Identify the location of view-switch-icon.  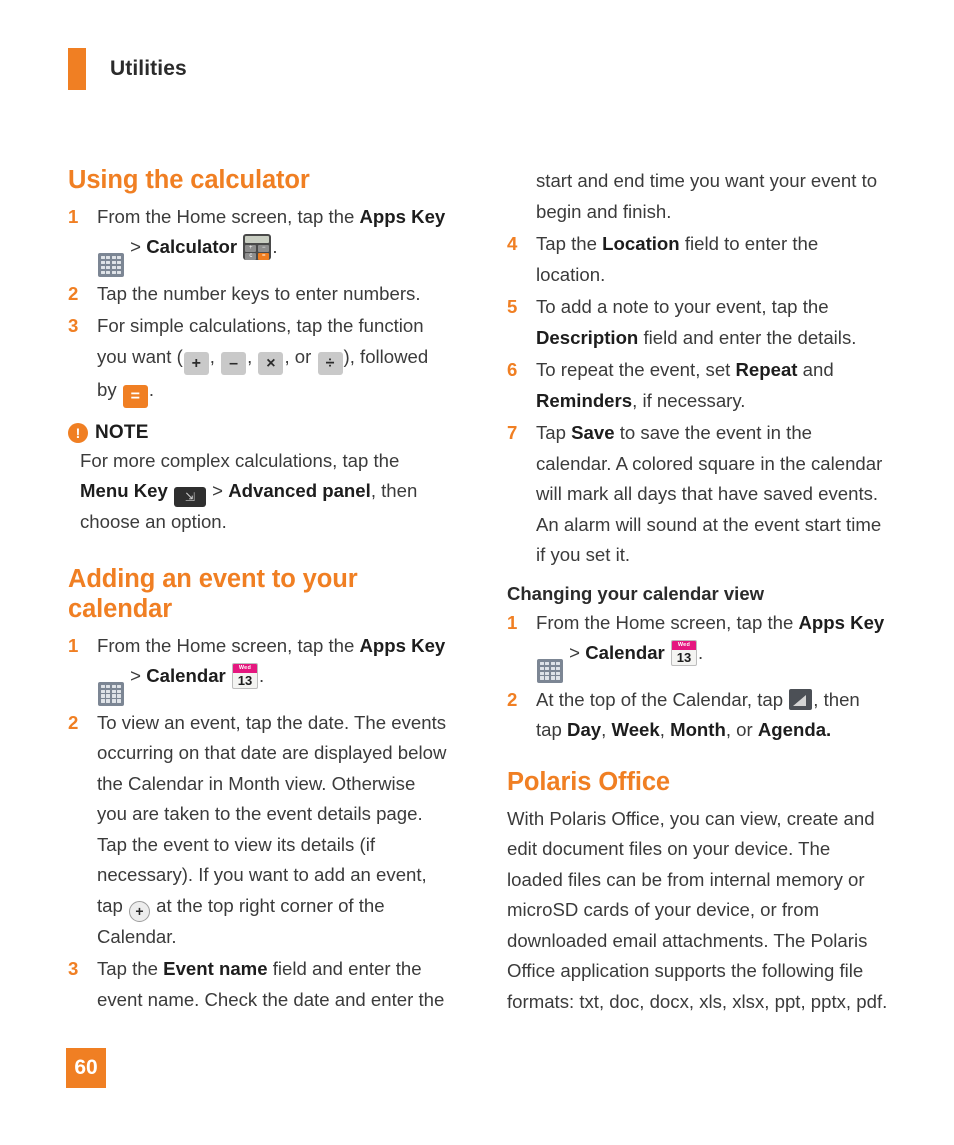
(801, 699).